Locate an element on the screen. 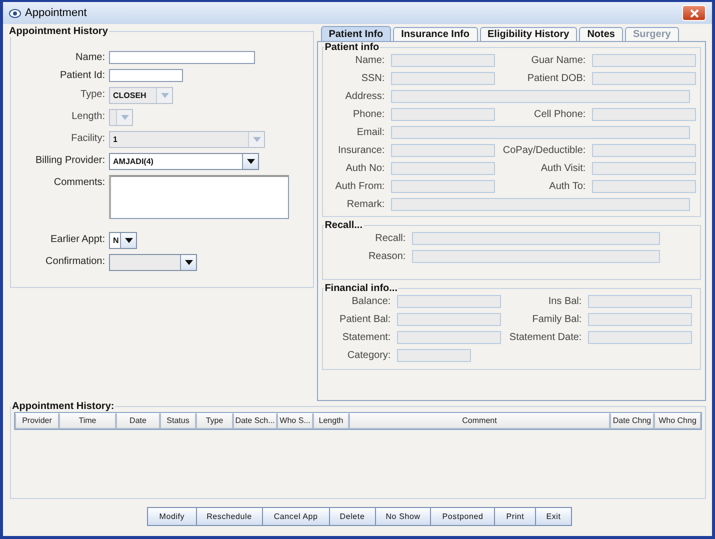 The height and width of the screenshot is (539, 715). field-label: Patient Id: is located at coordinates (81, 75).